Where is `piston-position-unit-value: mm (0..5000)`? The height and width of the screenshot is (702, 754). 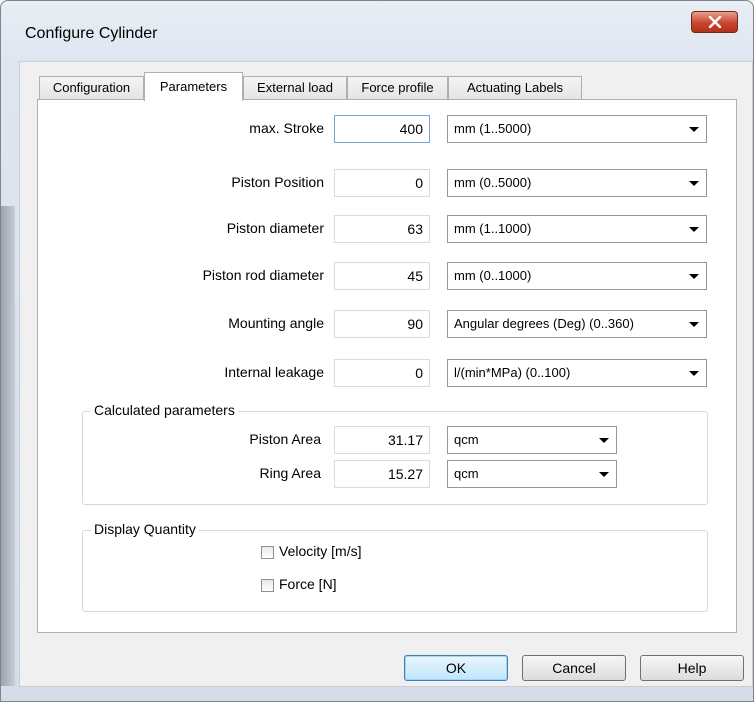
piston-position-unit-value: mm (0..5000) is located at coordinates (493, 182).